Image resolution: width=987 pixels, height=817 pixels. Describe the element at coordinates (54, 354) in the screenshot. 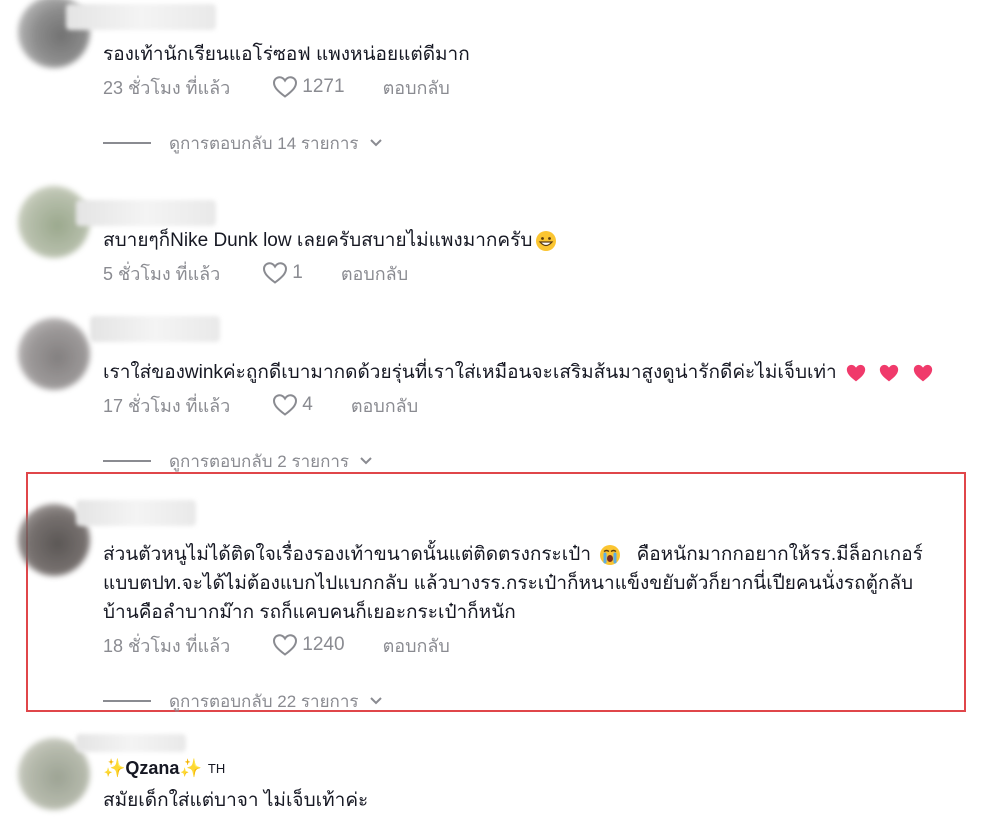

I see `avatar` at that location.